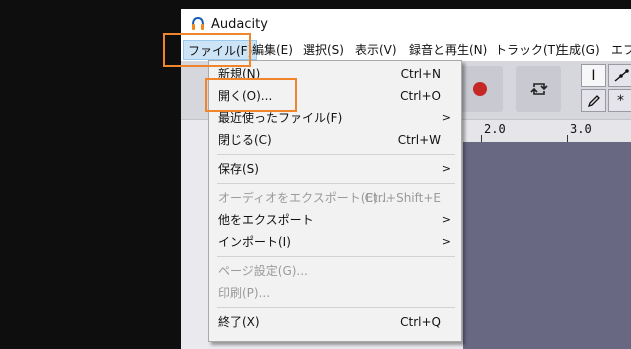 The width and height of the screenshot is (631, 349). I want to click on multi-tool-button: *, so click(619, 100).